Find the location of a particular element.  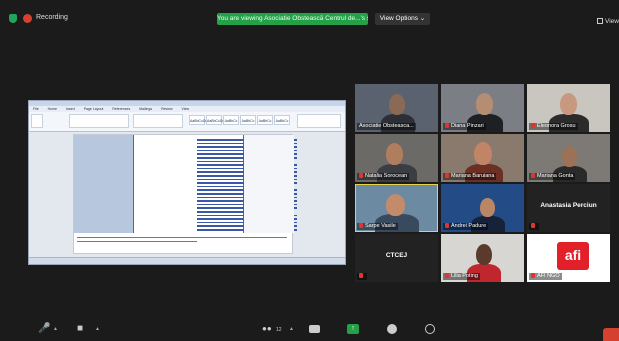

participant-name: AFI NGO is located at coordinates (545, 276).